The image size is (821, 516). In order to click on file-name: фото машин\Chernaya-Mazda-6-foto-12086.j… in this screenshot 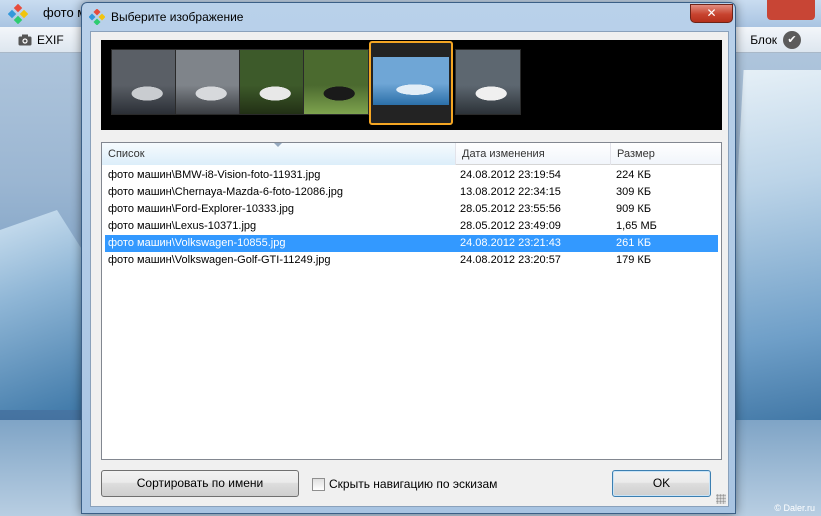, I will do `click(225, 192)`.